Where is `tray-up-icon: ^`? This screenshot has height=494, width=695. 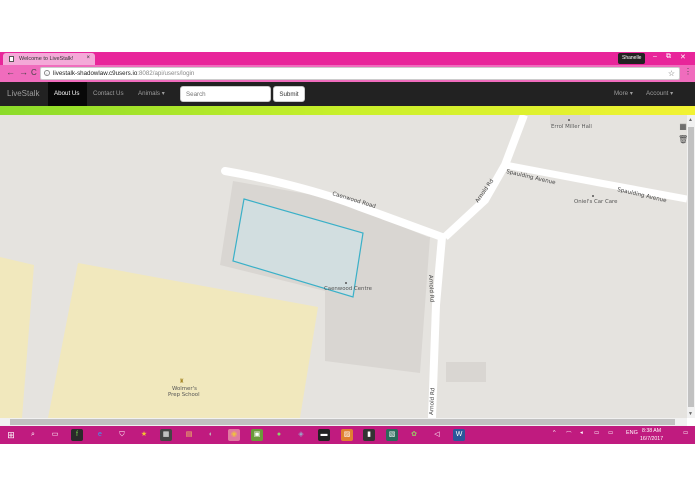
tray-up-icon: ^ is located at coordinates (554, 433).